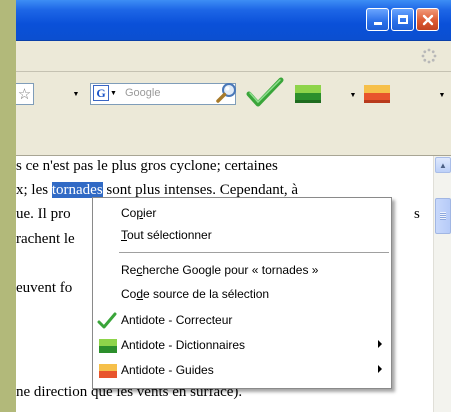 The width and height of the screenshot is (451, 412). I want to click on bookmark-star-icon: ☆, so click(24, 94).